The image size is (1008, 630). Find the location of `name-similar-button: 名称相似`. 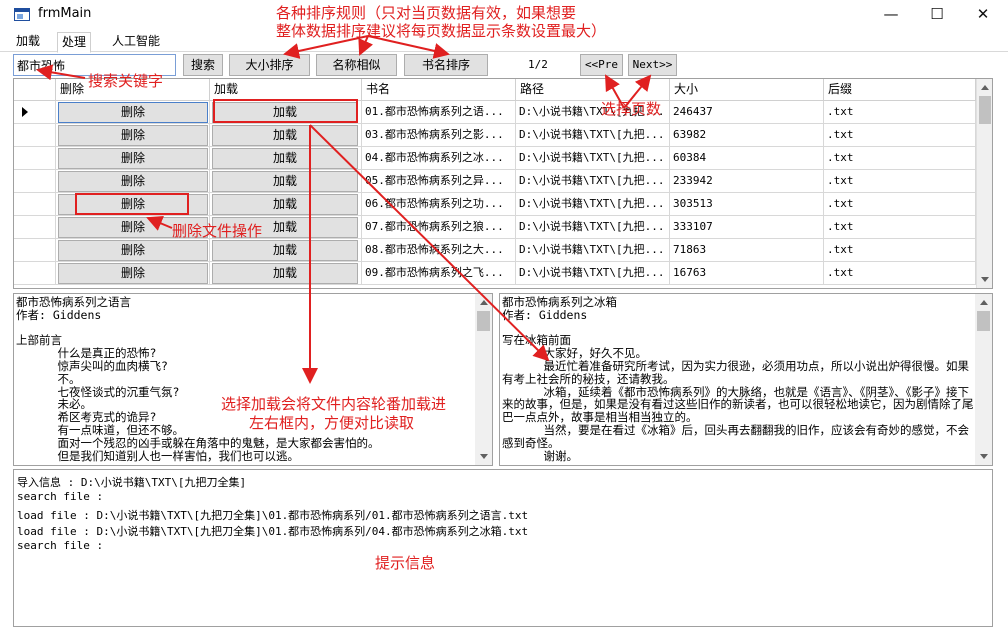

name-similar-button: 名称相似 is located at coordinates (356, 65).